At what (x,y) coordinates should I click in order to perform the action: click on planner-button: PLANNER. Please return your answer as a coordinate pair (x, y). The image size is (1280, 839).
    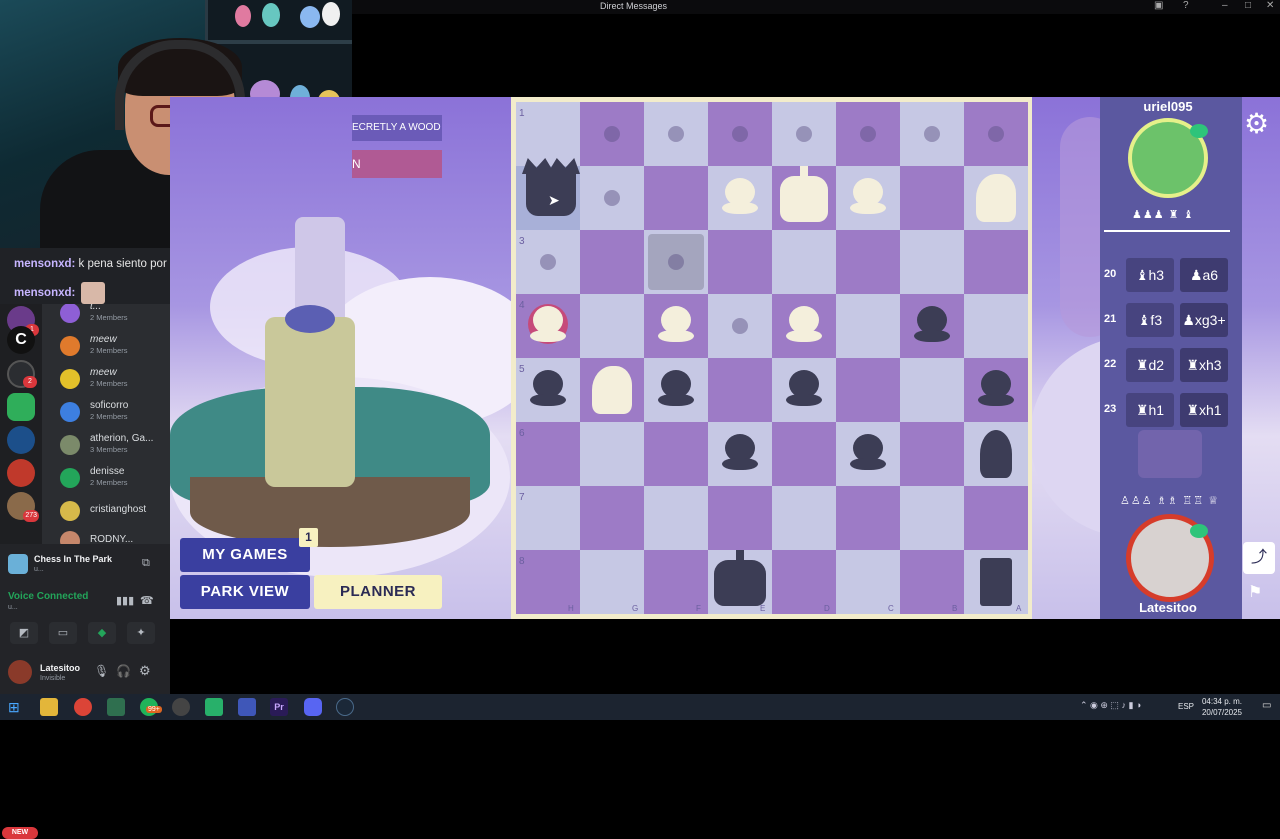
    Looking at the image, I should click on (378, 592).